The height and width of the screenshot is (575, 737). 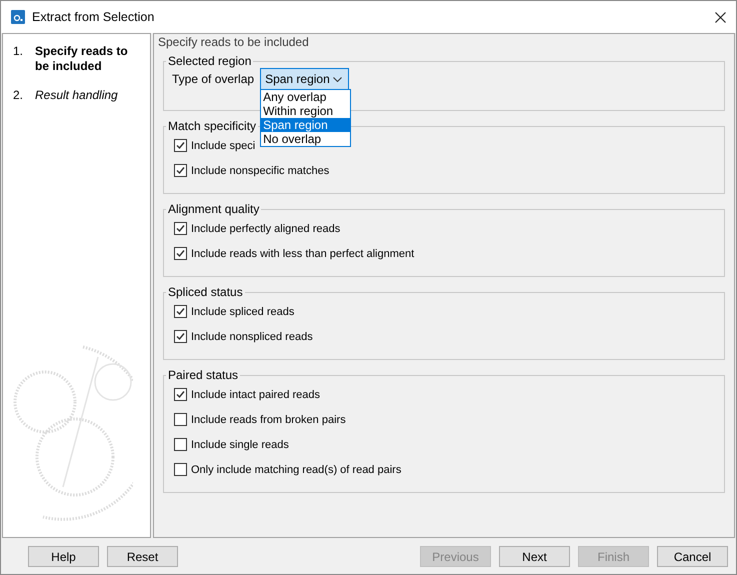 What do you see at coordinates (296, 470) in the screenshot?
I see `checkbox-label: Only include matching read(s) of read pairs` at bounding box center [296, 470].